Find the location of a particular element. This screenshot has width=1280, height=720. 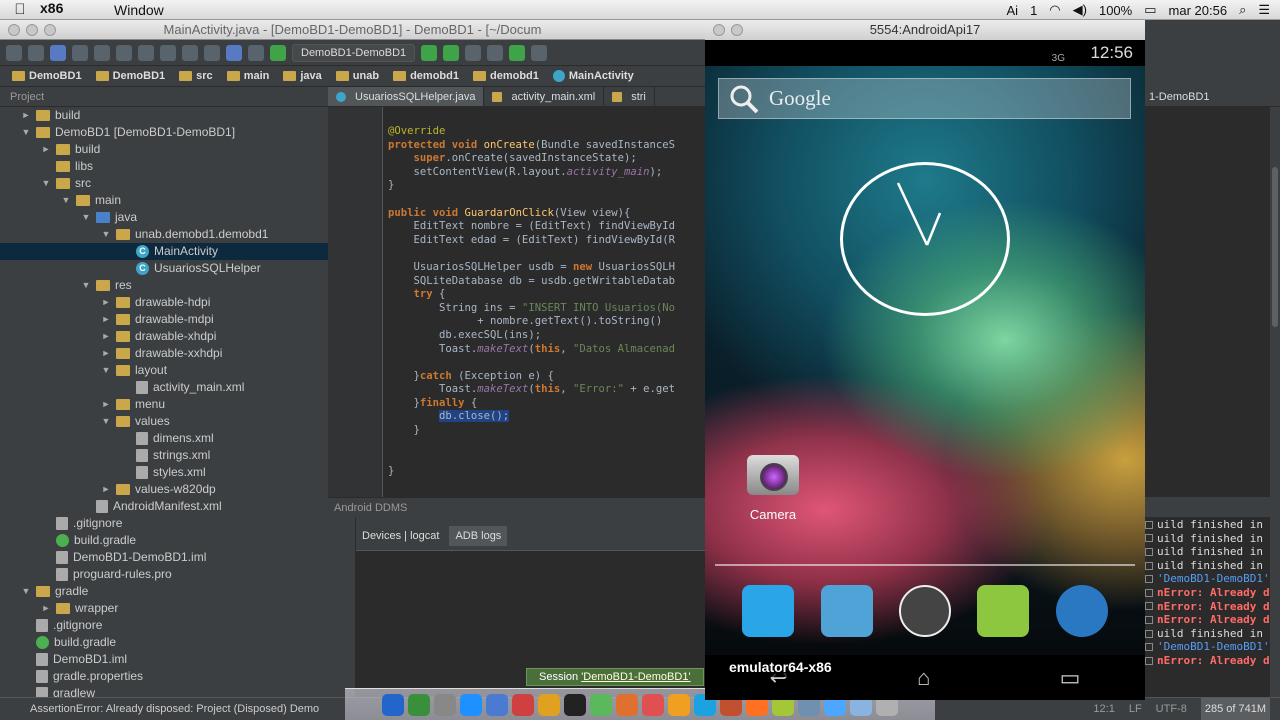

session-notification: Session 'DemoBD1-DemoBD1' is located at coordinates (615, 677).